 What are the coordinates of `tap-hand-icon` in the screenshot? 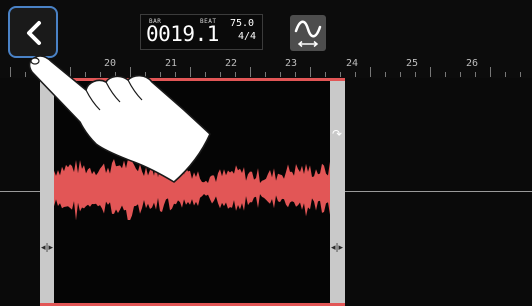 It's located at (119, 119).